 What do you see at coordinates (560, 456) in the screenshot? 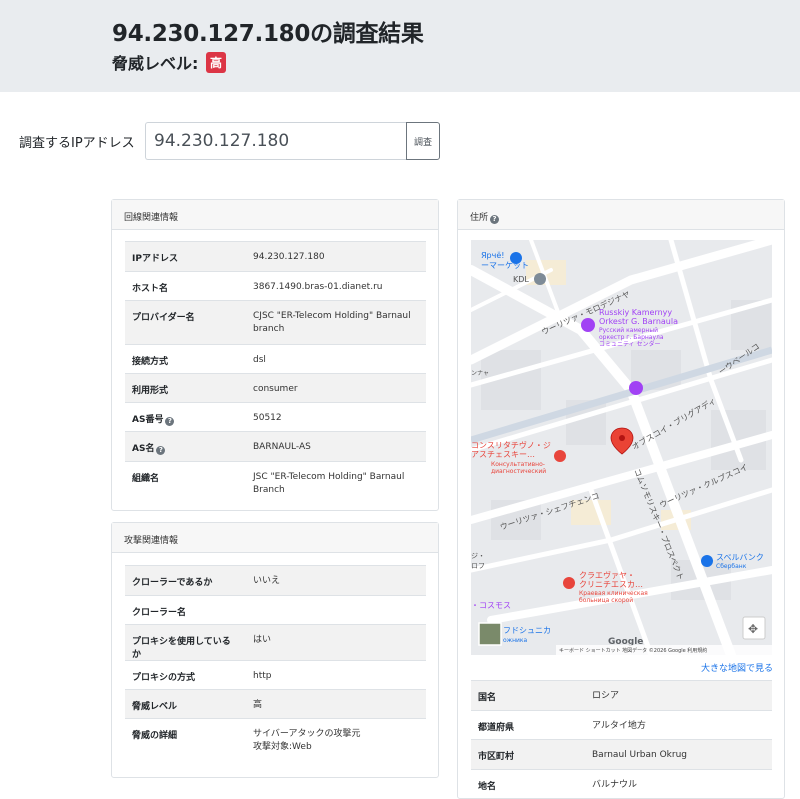
I see `hospital-icon` at bounding box center [560, 456].